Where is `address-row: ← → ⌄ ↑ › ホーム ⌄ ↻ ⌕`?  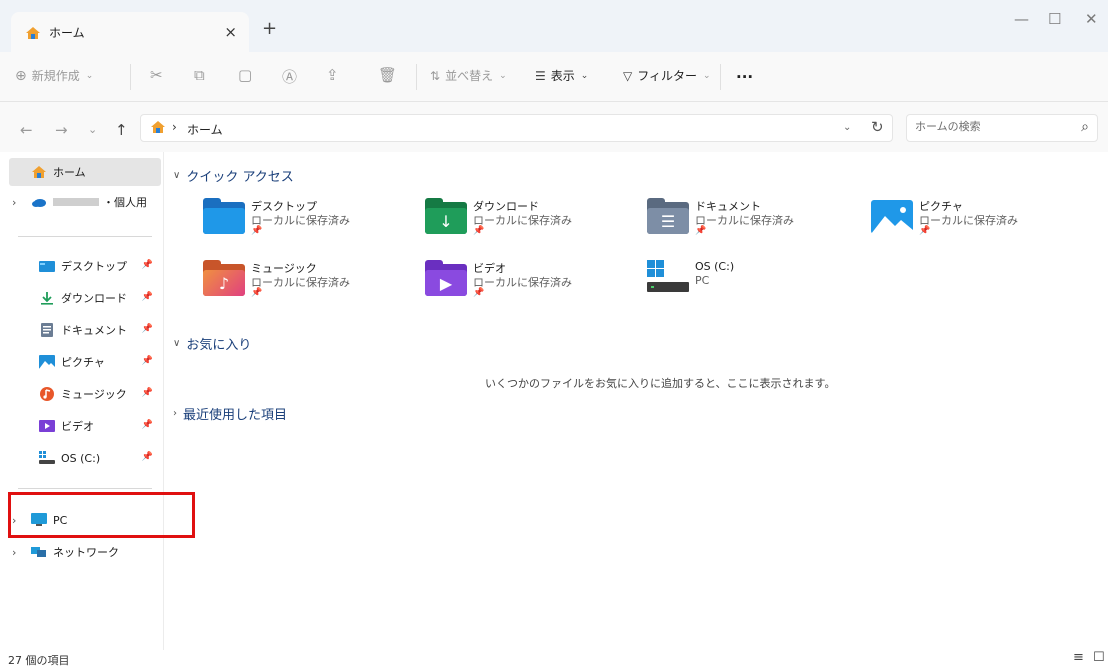 address-row: ← → ⌄ ↑ › ホーム ⌄ ↻ ⌕ is located at coordinates (554, 127).